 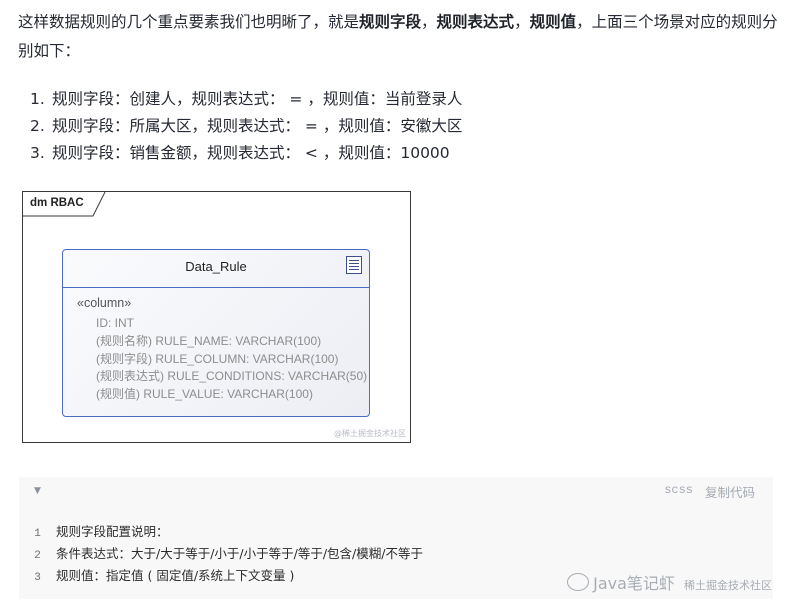 What do you see at coordinates (37, 126) in the screenshot?
I see `list-item-number: 2.` at bounding box center [37, 126].